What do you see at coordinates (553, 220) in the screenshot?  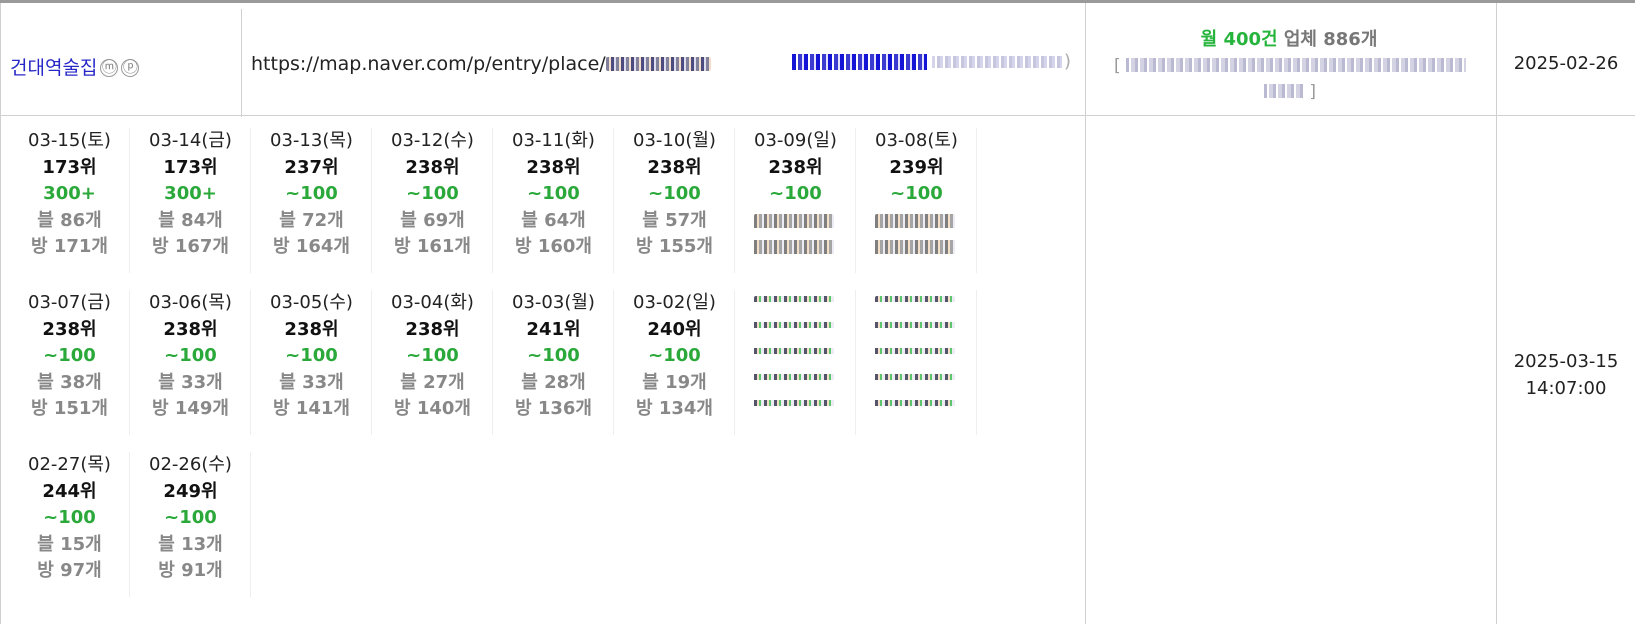 I see `day-blog-count: 블 64개` at bounding box center [553, 220].